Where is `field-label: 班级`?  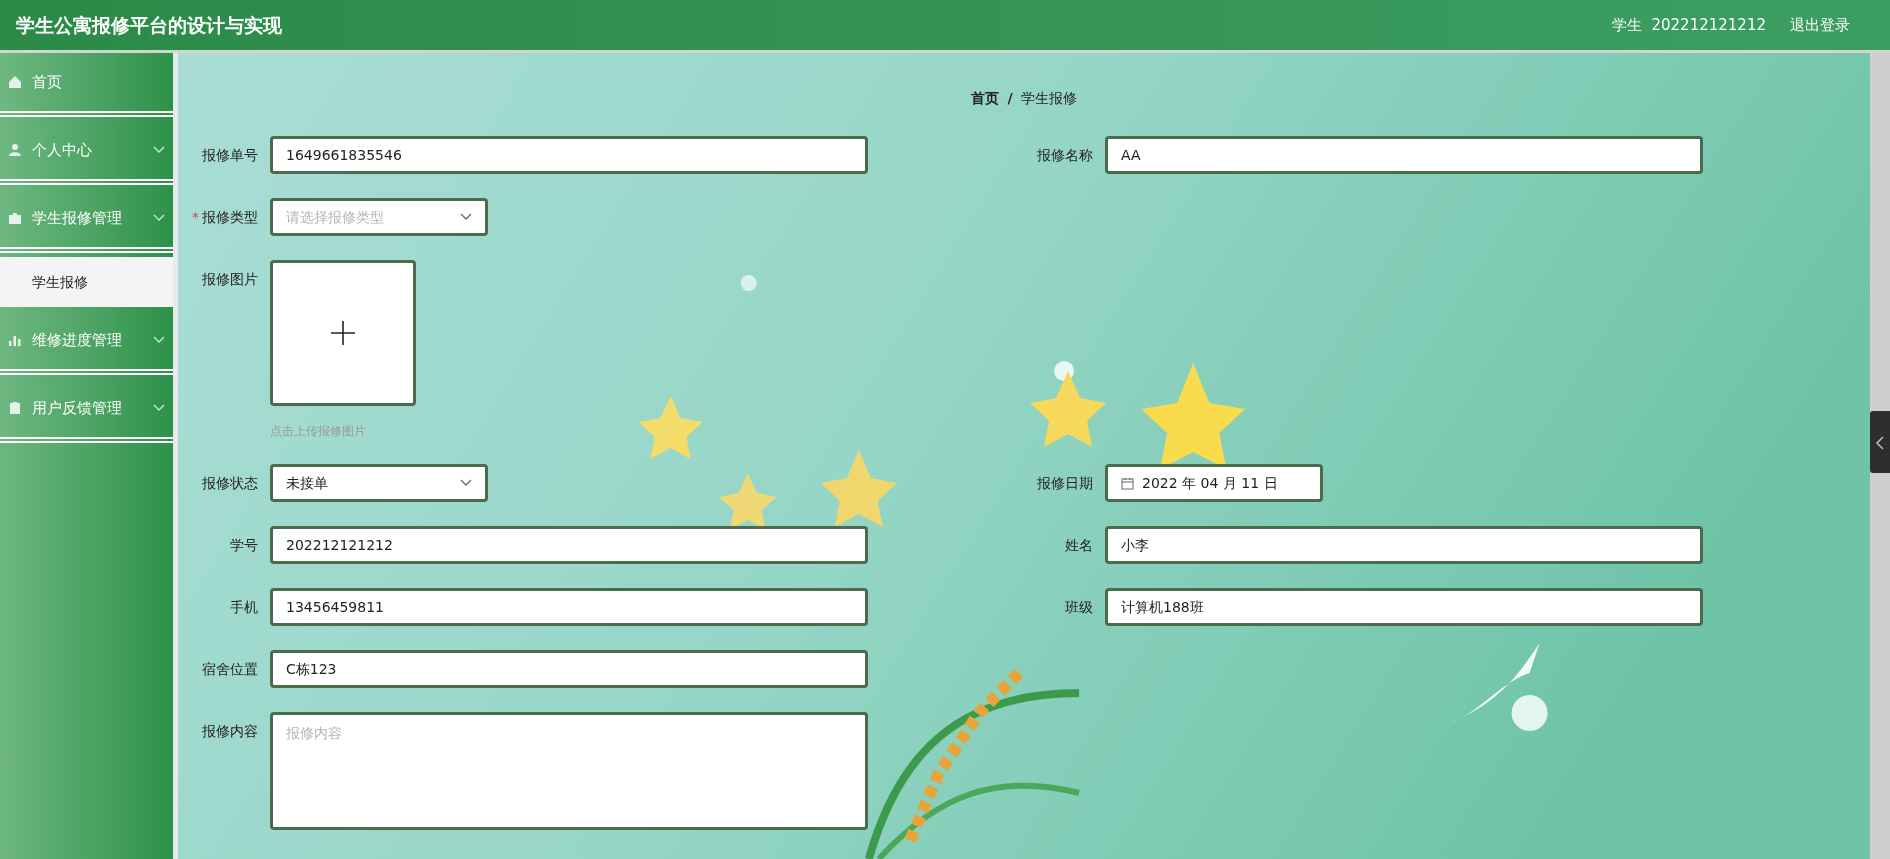 field-label: 班级 is located at coordinates (1078, 607).